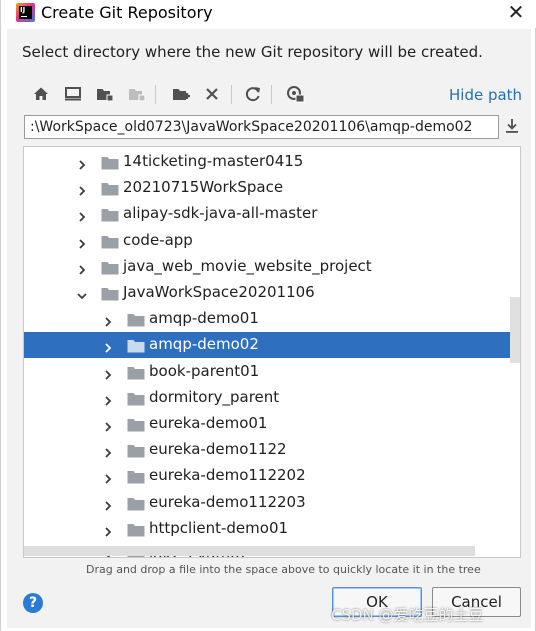 Image resolution: width=536 pixels, height=631 pixels. I want to click on tree-row: eureka-demo112203, so click(272, 503).